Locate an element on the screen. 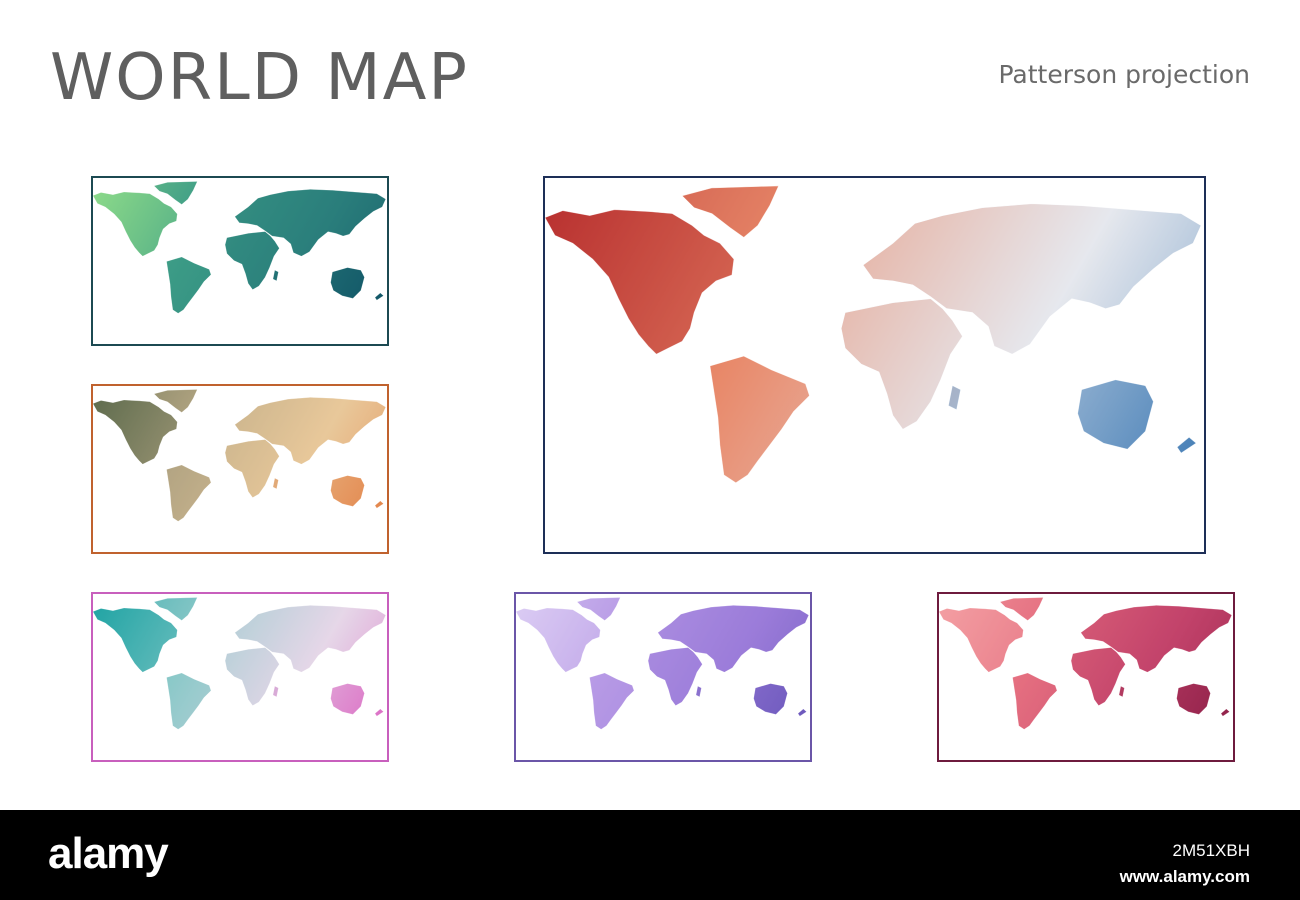 The image size is (1300, 900). map-green is located at coordinates (240, 261).